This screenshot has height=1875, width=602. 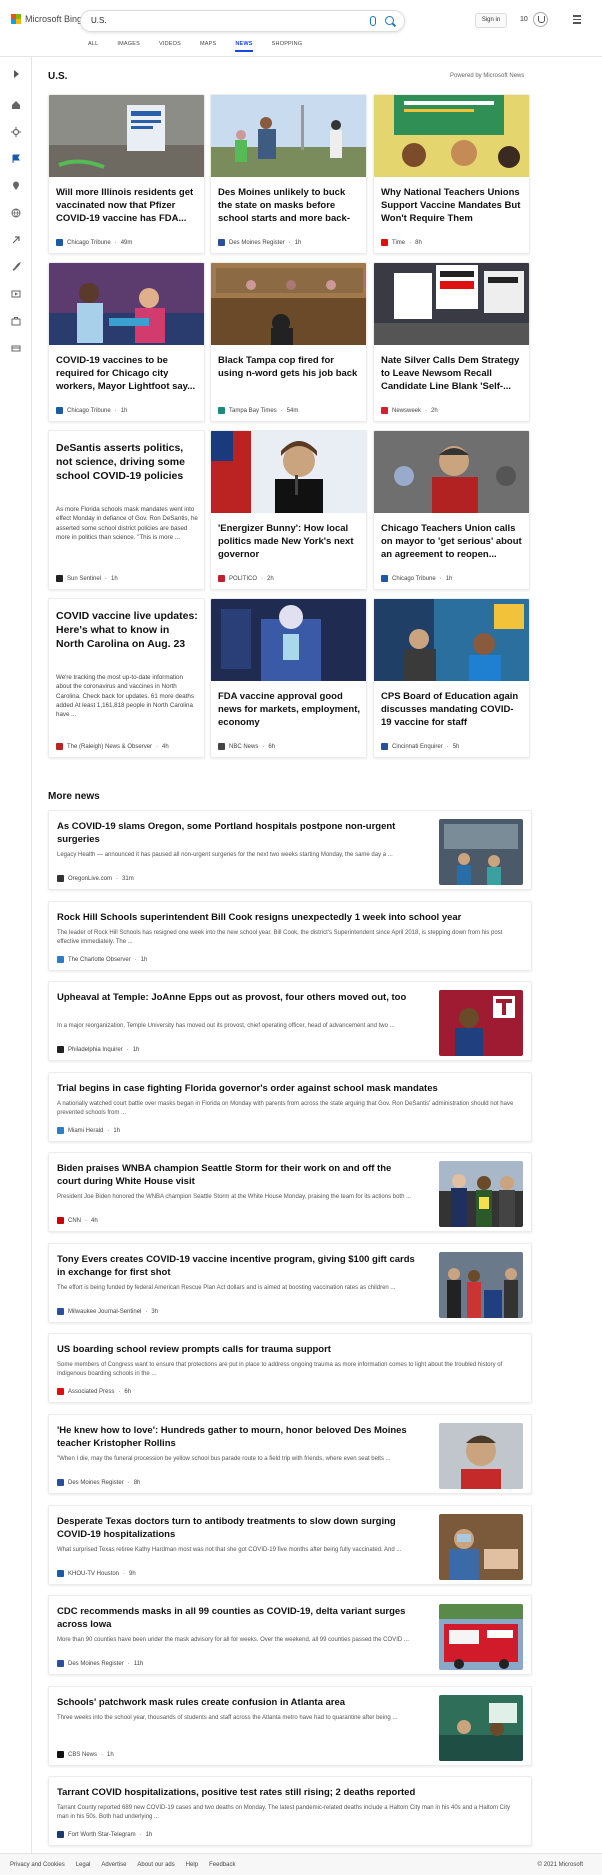 What do you see at coordinates (242, 21) in the screenshot?
I see `search-box: U.S.` at bounding box center [242, 21].